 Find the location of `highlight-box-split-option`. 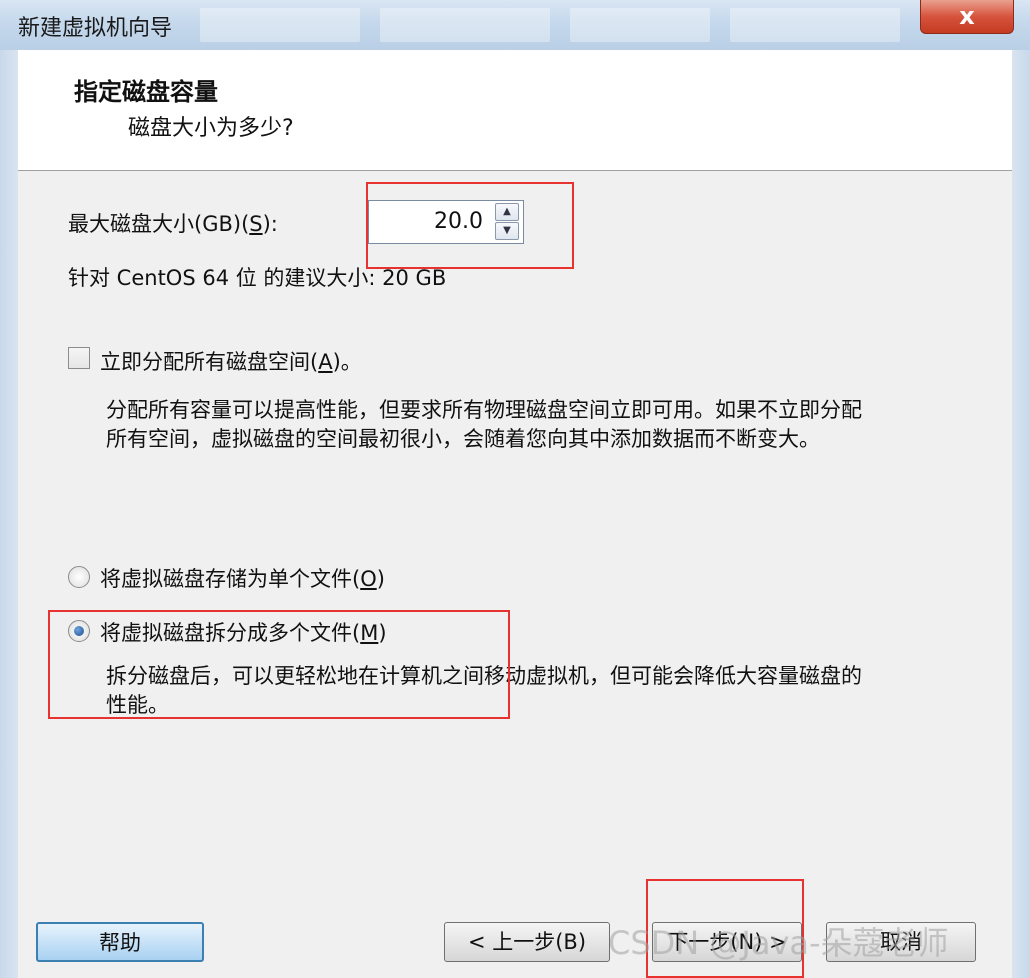

highlight-box-split-option is located at coordinates (279, 664).